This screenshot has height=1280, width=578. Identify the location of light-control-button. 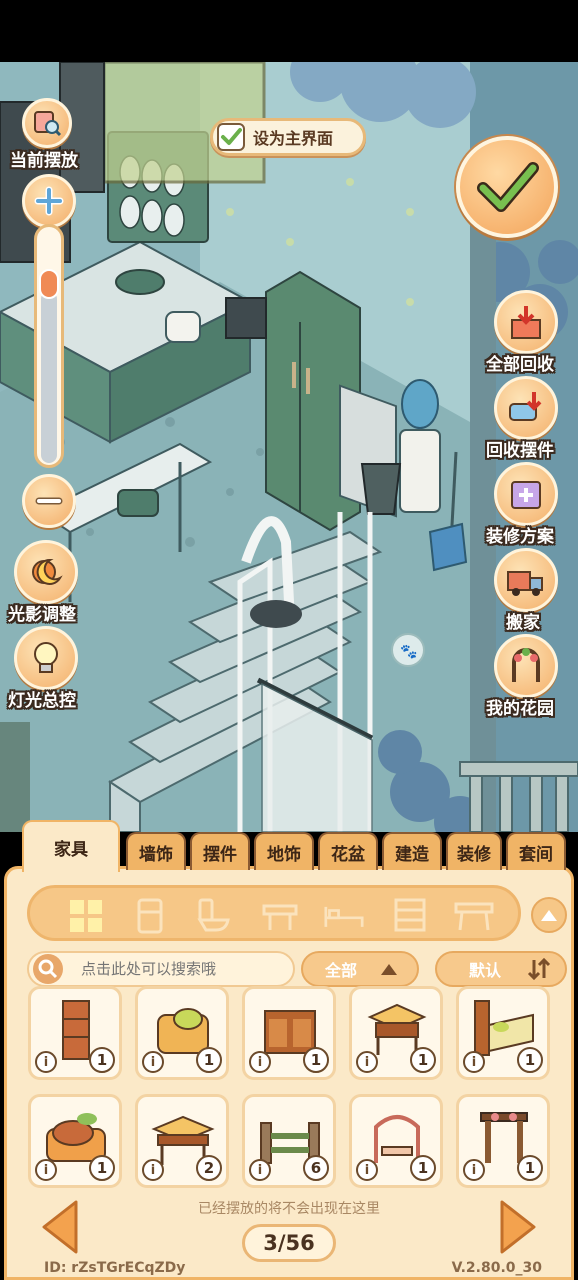
(46, 658).